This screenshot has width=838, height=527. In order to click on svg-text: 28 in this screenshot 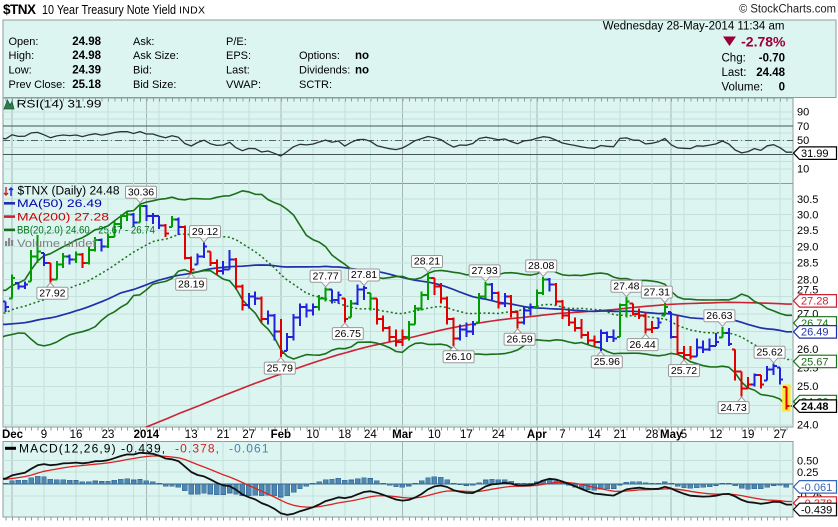, I will do `click(652, 435)`.